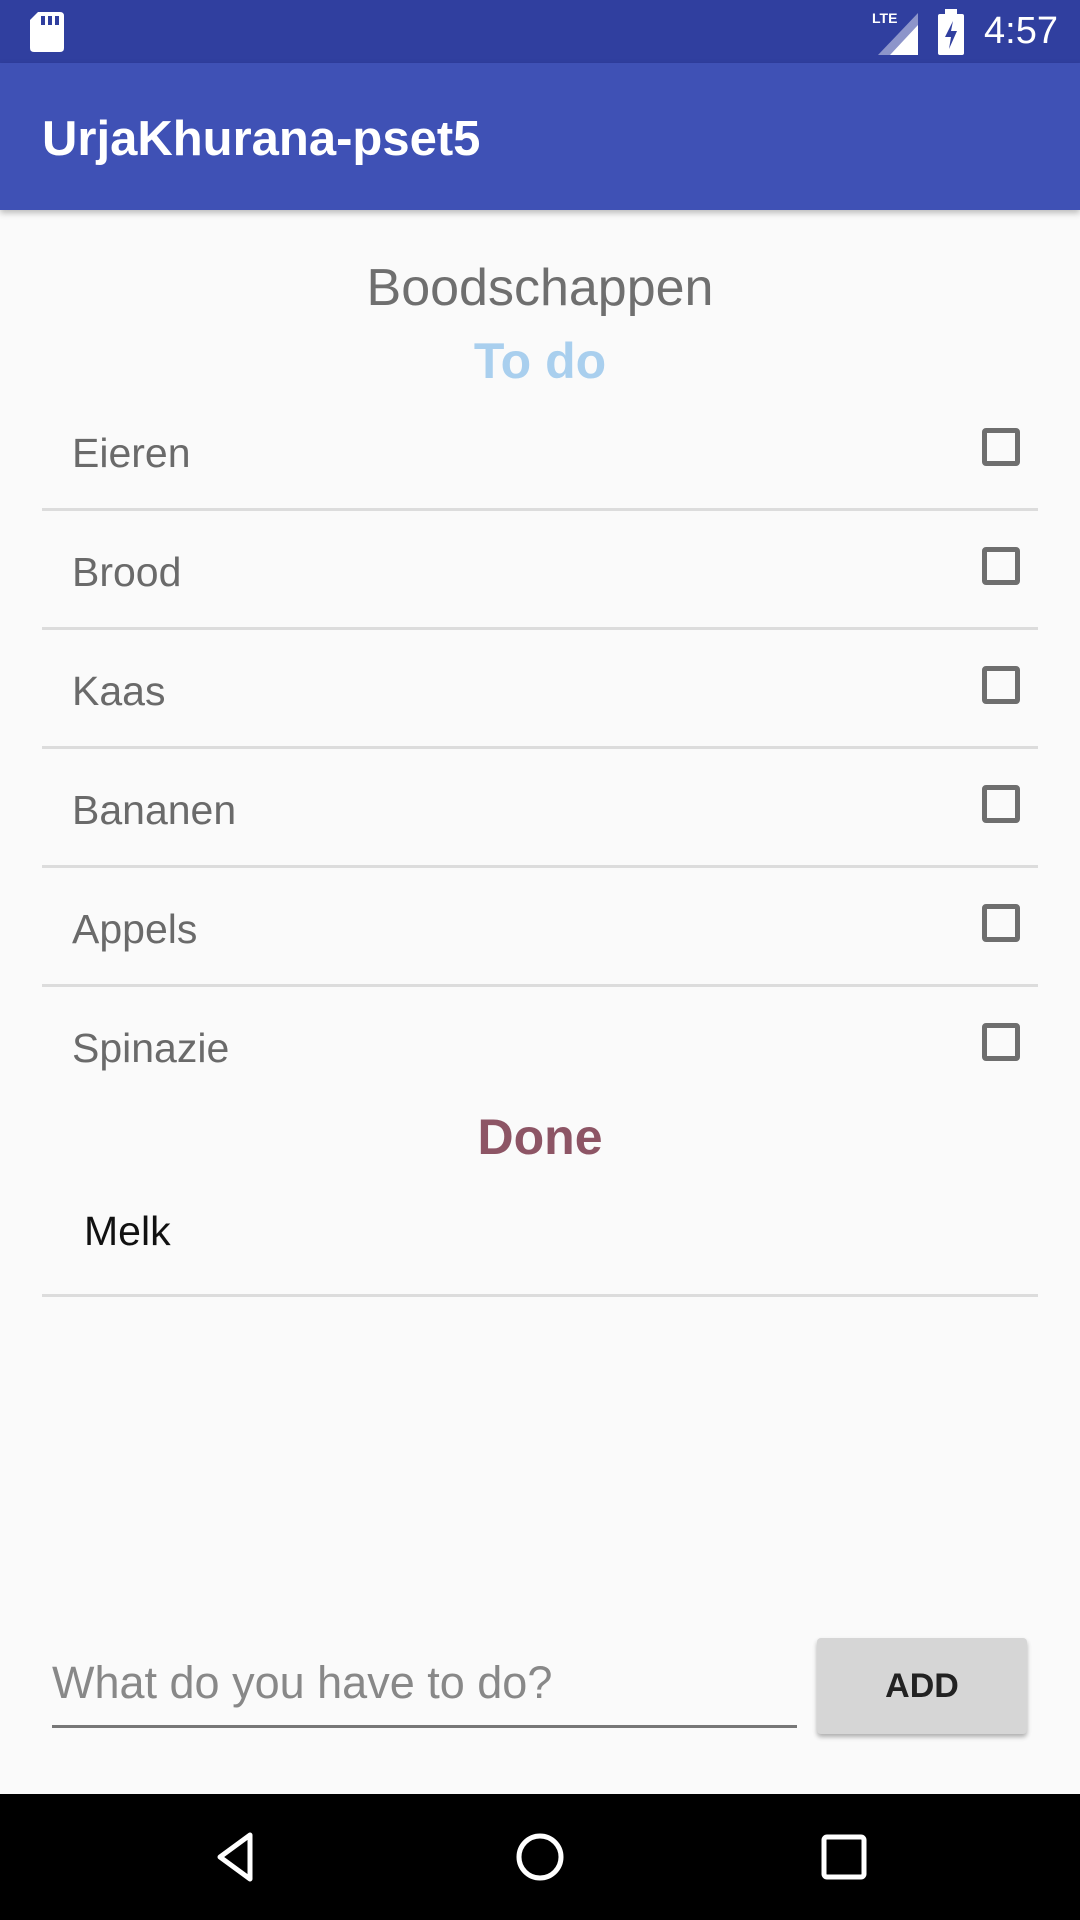  Describe the element at coordinates (922, 1686) in the screenshot. I see `add-button: ADD` at that location.